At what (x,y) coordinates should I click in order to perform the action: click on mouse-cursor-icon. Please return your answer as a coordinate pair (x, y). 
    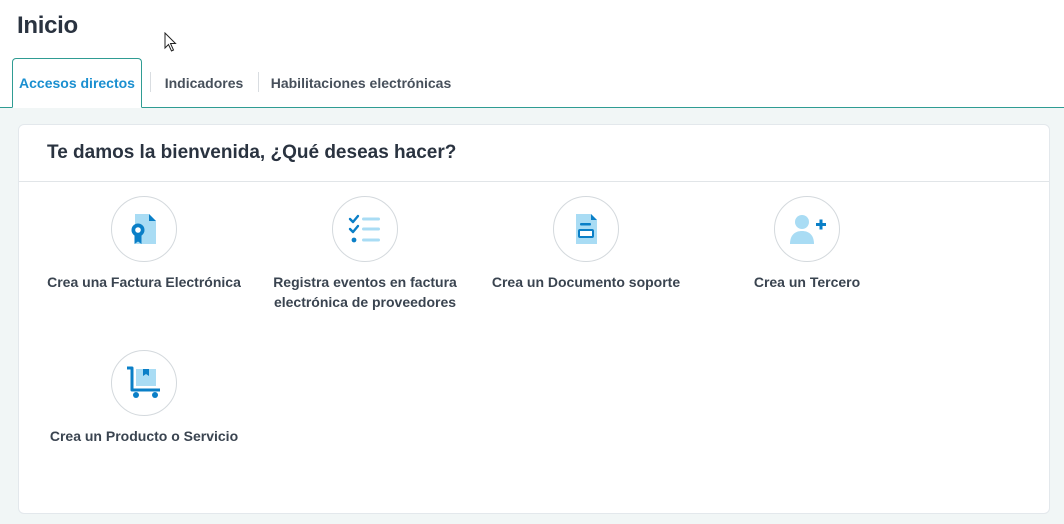
    Looking at the image, I should click on (170, 42).